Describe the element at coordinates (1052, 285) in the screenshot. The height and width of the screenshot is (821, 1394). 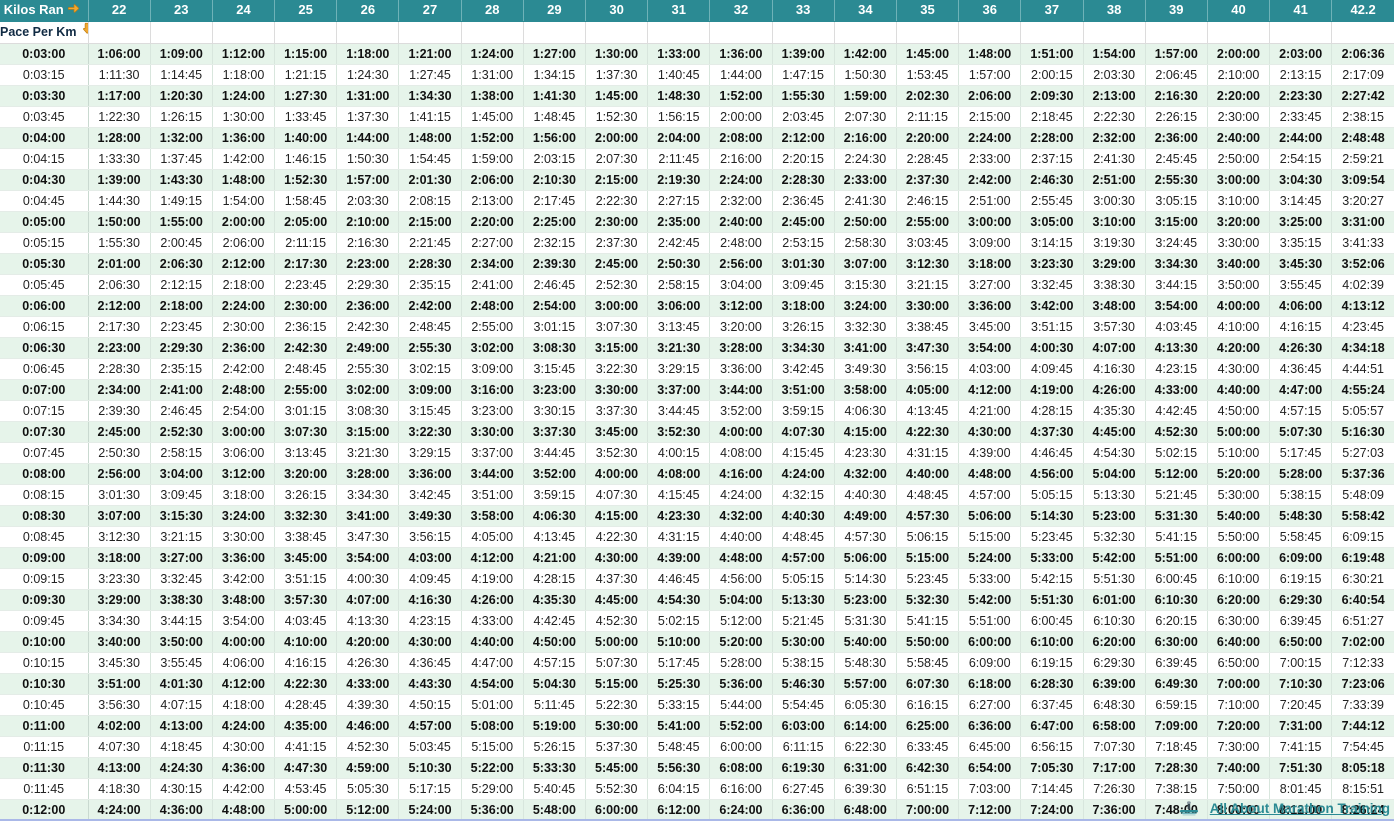
I see `finish-time-cell: 3:32:45` at that location.